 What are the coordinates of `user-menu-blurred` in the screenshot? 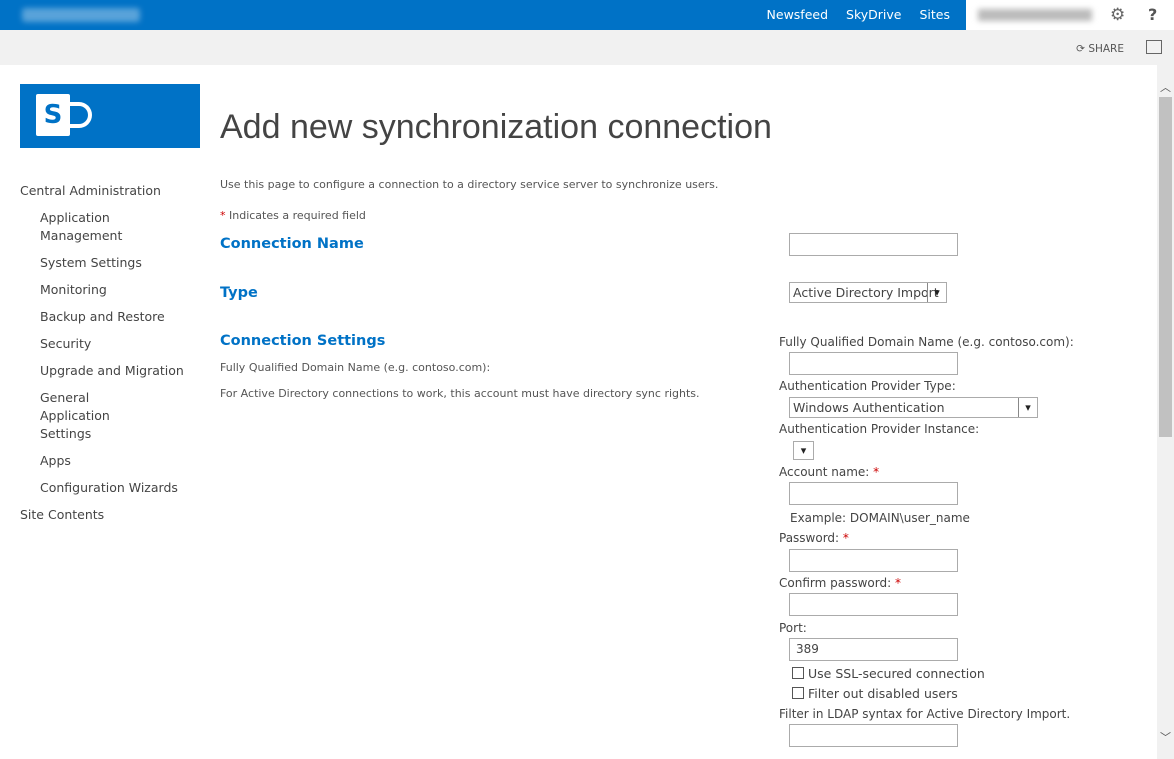 It's located at (1035, 15).